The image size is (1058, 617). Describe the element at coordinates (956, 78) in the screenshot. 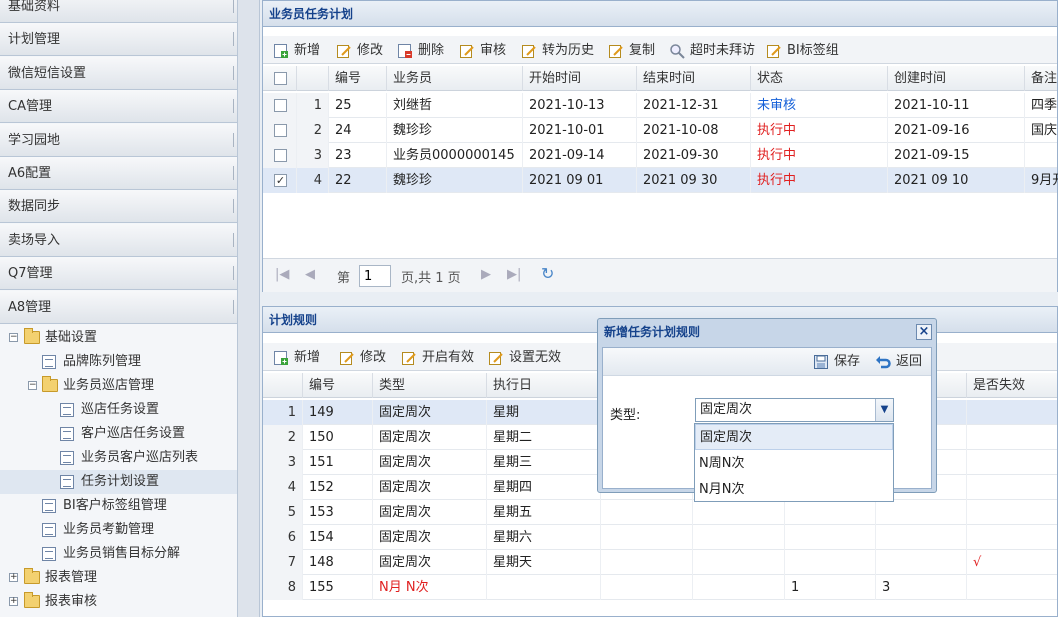

I see `column-header: 创建时间` at that location.